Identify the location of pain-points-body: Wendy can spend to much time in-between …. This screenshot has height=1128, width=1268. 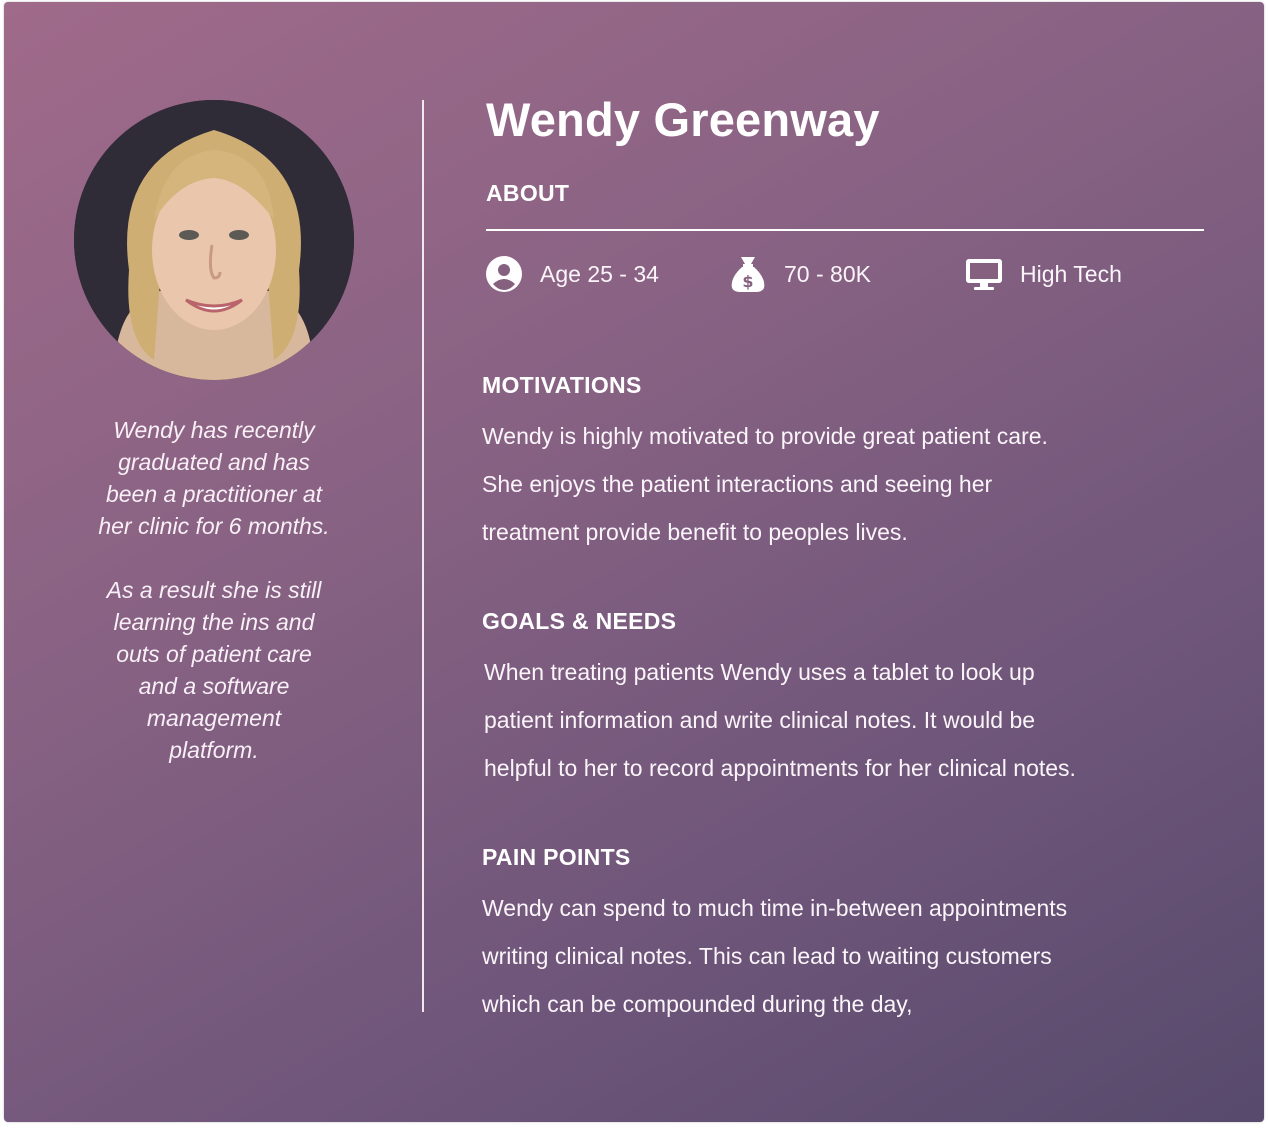
(775, 956).